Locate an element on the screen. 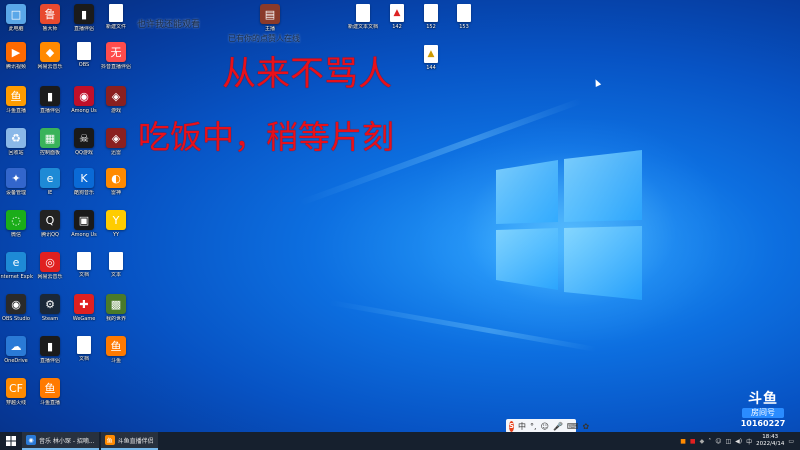 The height and width of the screenshot is (450, 800). overlay-text-line1: 从来不骂人 is located at coordinates (307, 74).